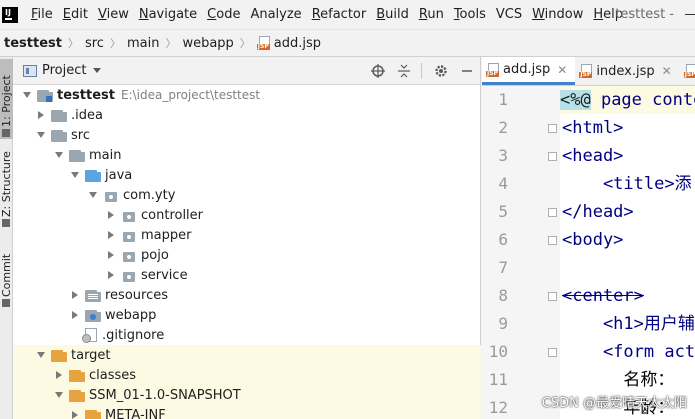 The height and width of the screenshot is (419, 695). I want to click on menu-run: Run, so click(431, 14).